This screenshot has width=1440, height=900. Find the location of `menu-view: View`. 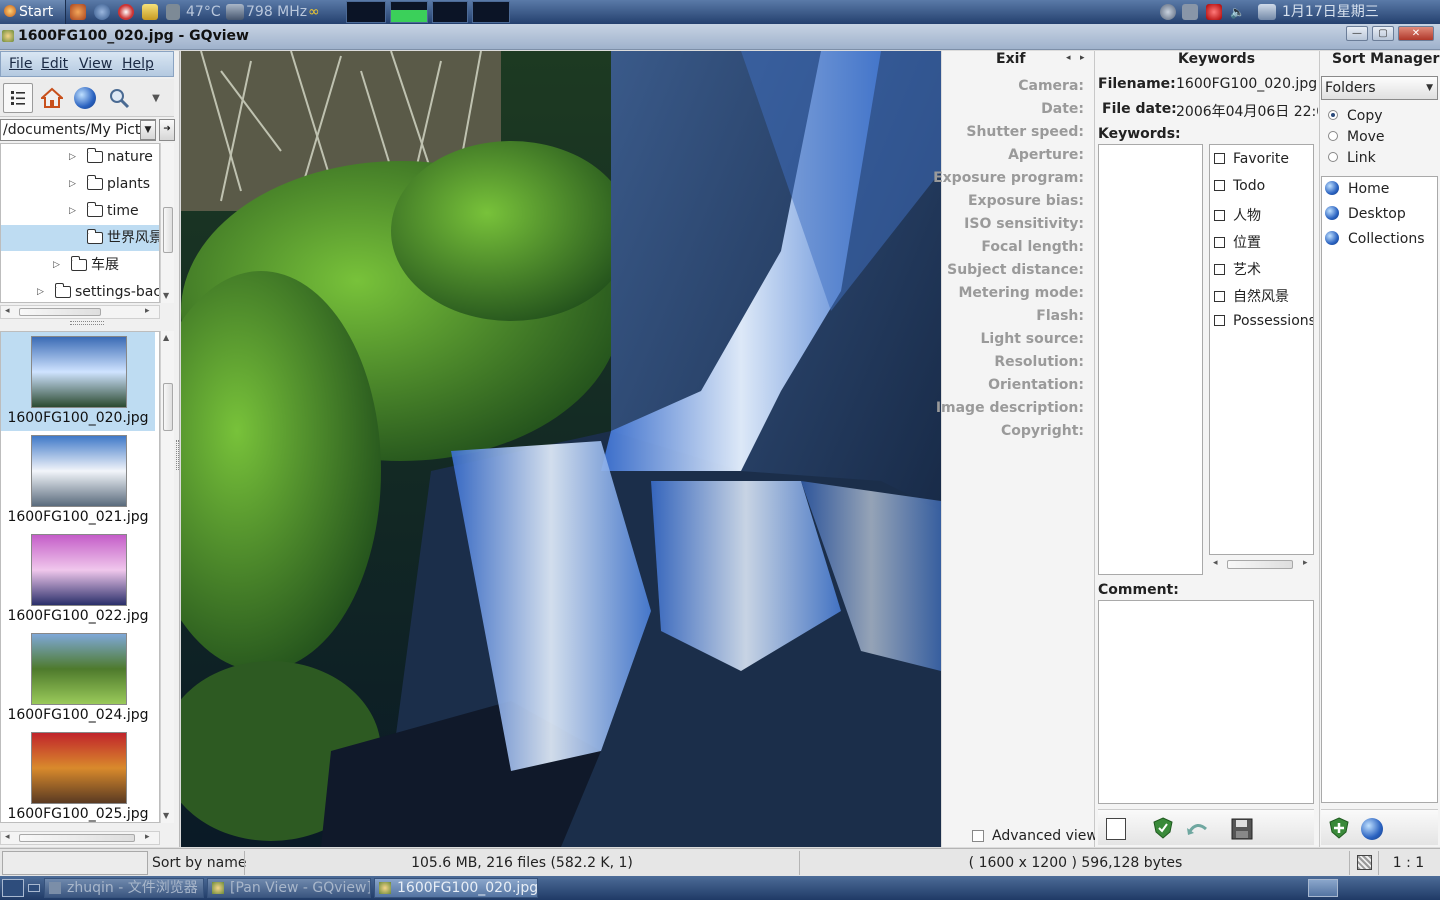

menu-view: View is located at coordinates (95, 64).